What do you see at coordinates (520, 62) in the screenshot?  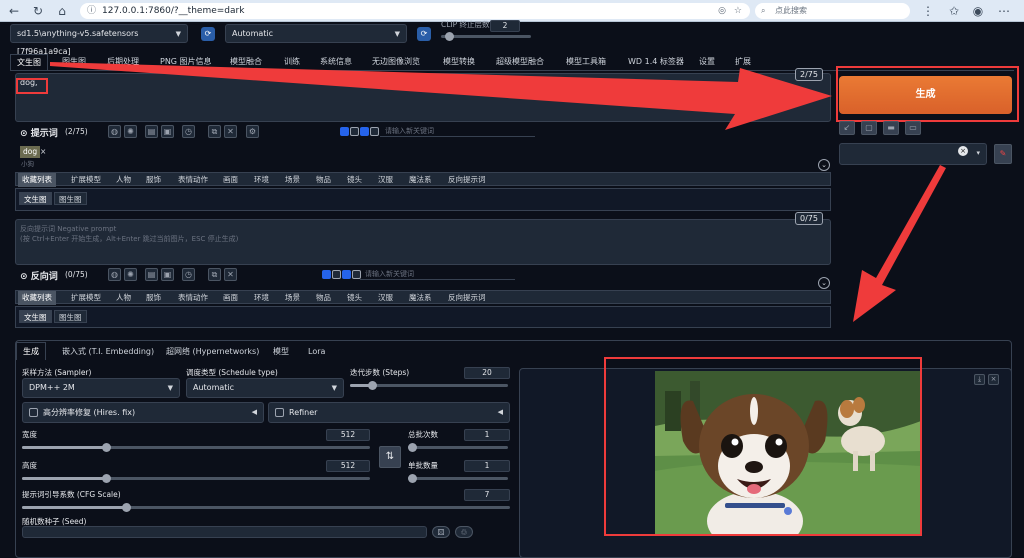 I see `tab-super-merge: 超级模型融合` at bounding box center [520, 62].